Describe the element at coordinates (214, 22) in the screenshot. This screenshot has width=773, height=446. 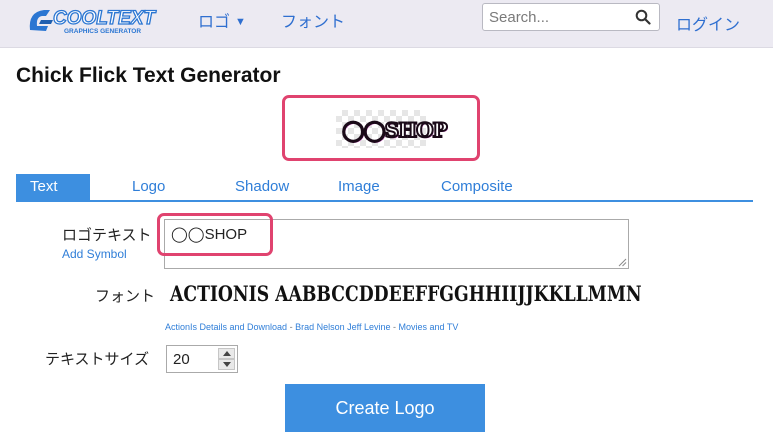
I see `nav-logo-label: ロゴ` at that location.